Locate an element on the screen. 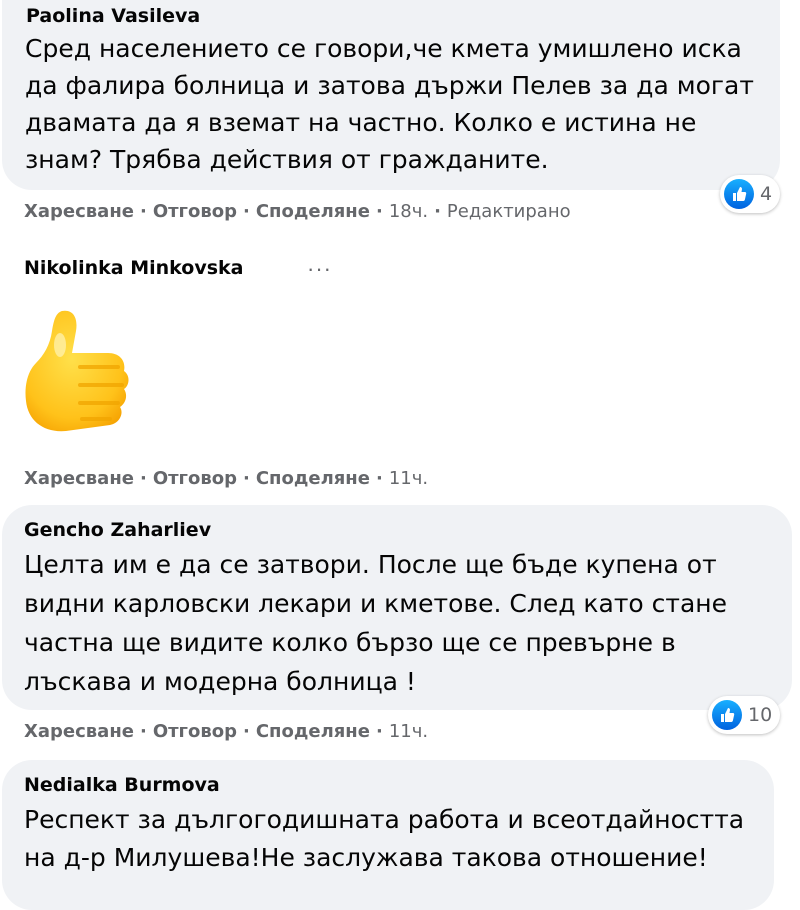 Image resolution: width=800 pixels, height=910 pixels. comment-timestamp: 18ч. is located at coordinates (408, 211).